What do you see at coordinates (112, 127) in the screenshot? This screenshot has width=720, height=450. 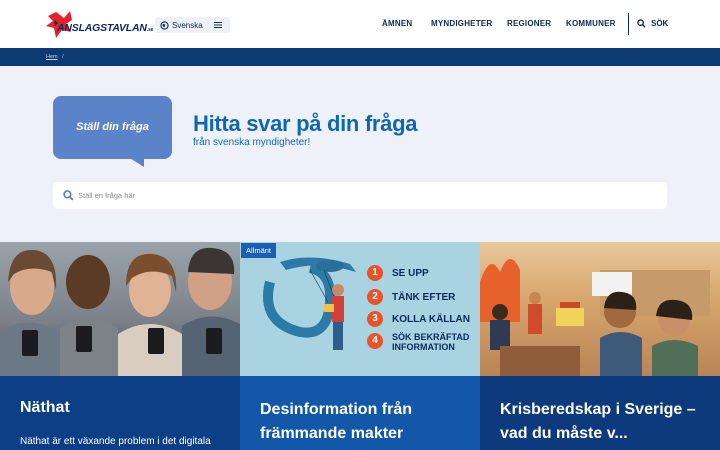 I see `speech-bubble-text: Ställ din fråga` at bounding box center [112, 127].